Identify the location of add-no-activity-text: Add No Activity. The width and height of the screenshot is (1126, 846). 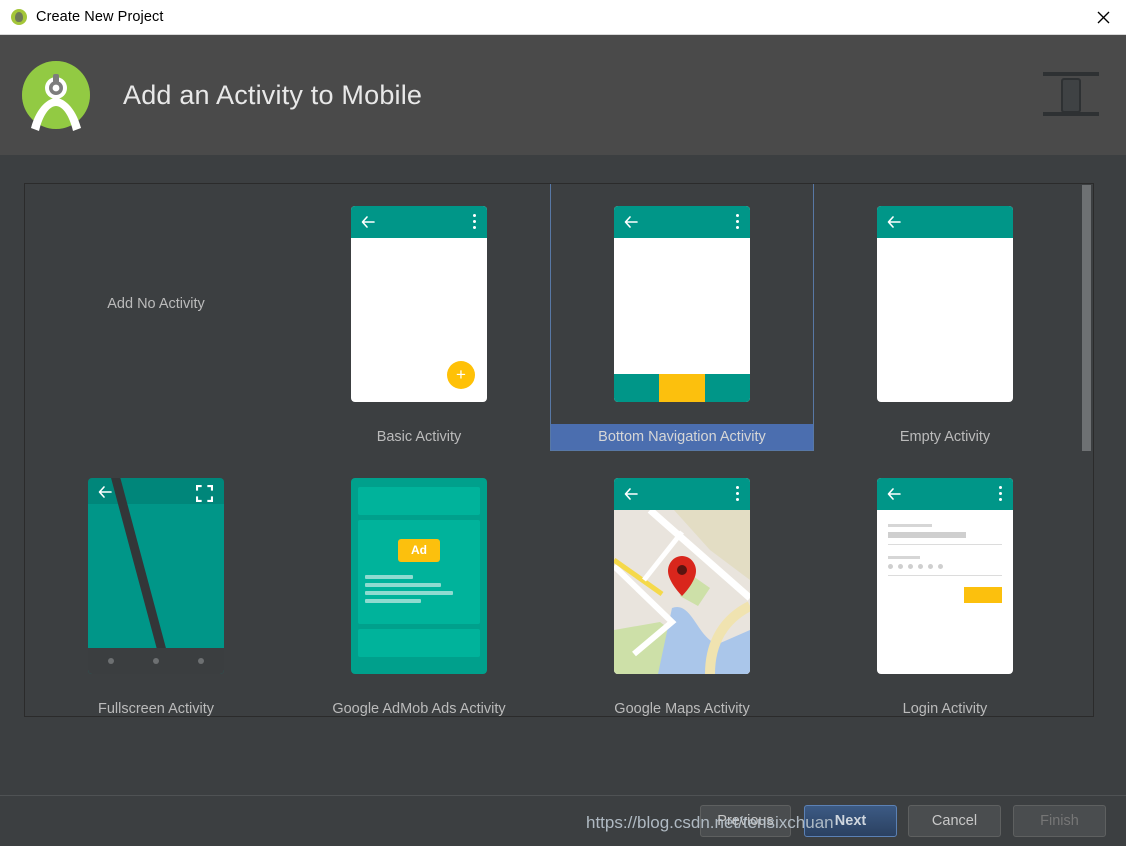
(156, 304).